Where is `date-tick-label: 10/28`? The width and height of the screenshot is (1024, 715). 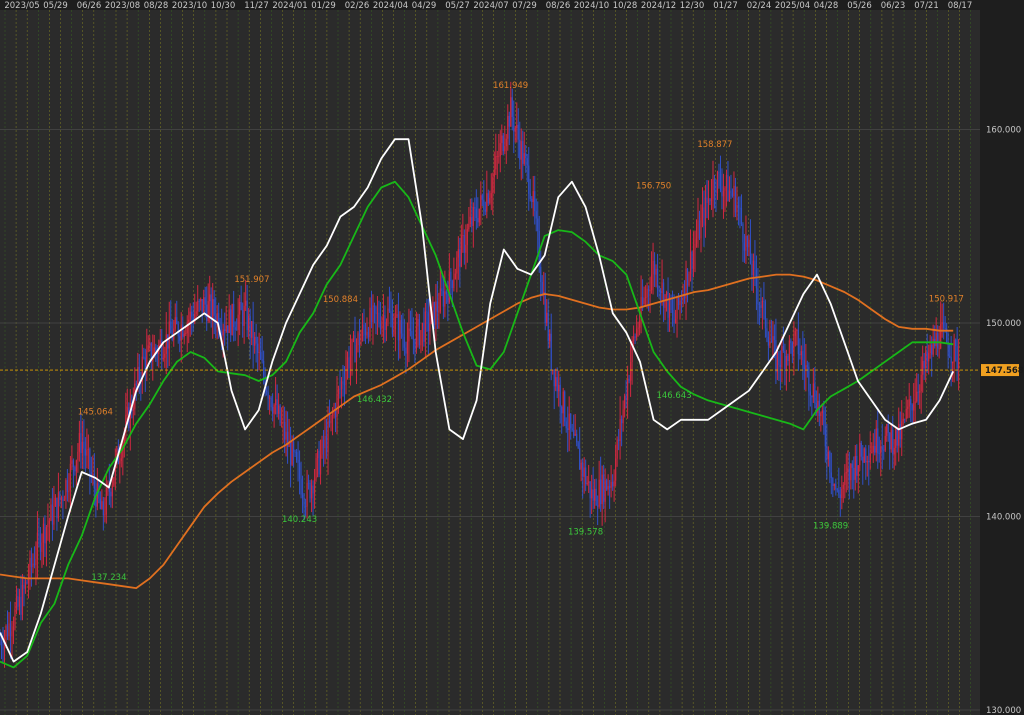 date-tick-label: 10/28 is located at coordinates (625, 6).